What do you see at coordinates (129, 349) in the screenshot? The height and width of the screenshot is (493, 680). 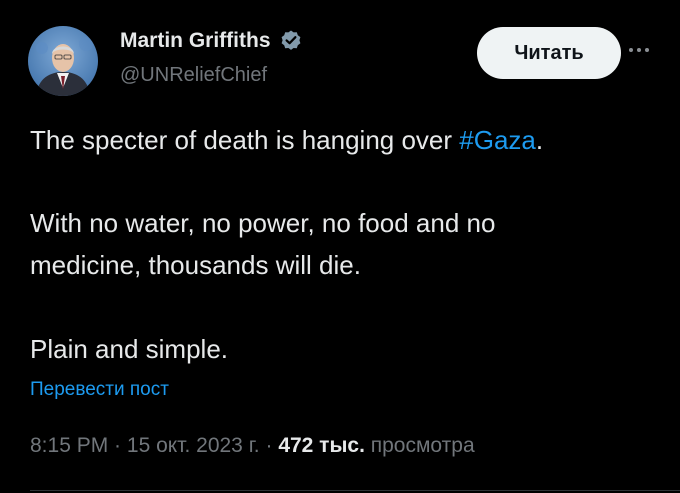 I see `tweet-text-line: Plain and simple.` at bounding box center [129, 349].